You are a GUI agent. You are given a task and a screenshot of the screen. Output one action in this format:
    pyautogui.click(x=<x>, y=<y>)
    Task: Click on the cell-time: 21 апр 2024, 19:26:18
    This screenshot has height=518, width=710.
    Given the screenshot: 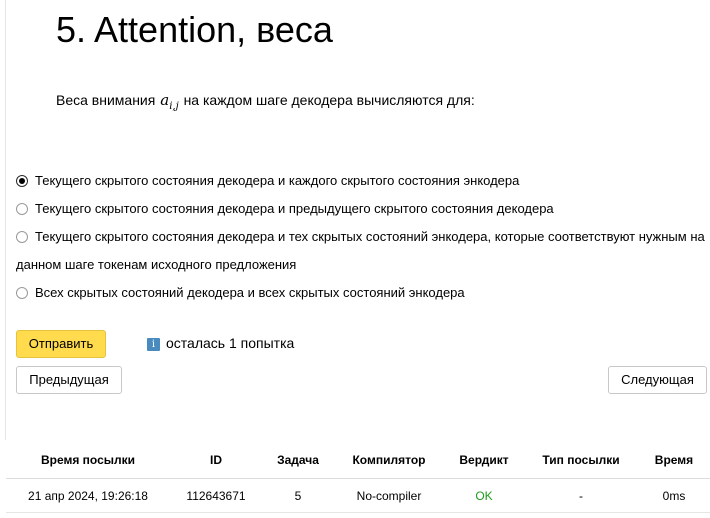 What is the action you would take?
    pyautogui.click(x=88, y=495)
    